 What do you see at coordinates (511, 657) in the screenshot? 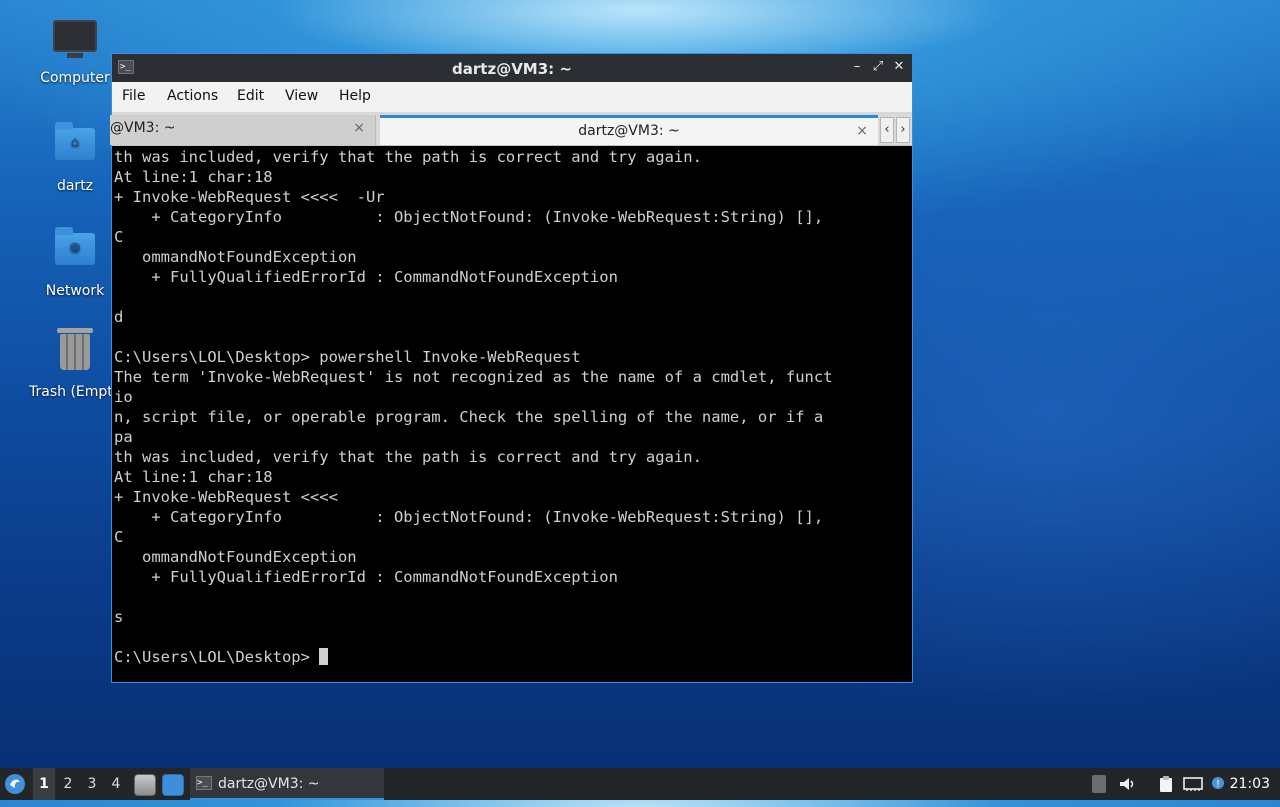
I see `terminal-prompt-line: C:\Users\LOL\Desktop>` at bounding box center [511, 657].